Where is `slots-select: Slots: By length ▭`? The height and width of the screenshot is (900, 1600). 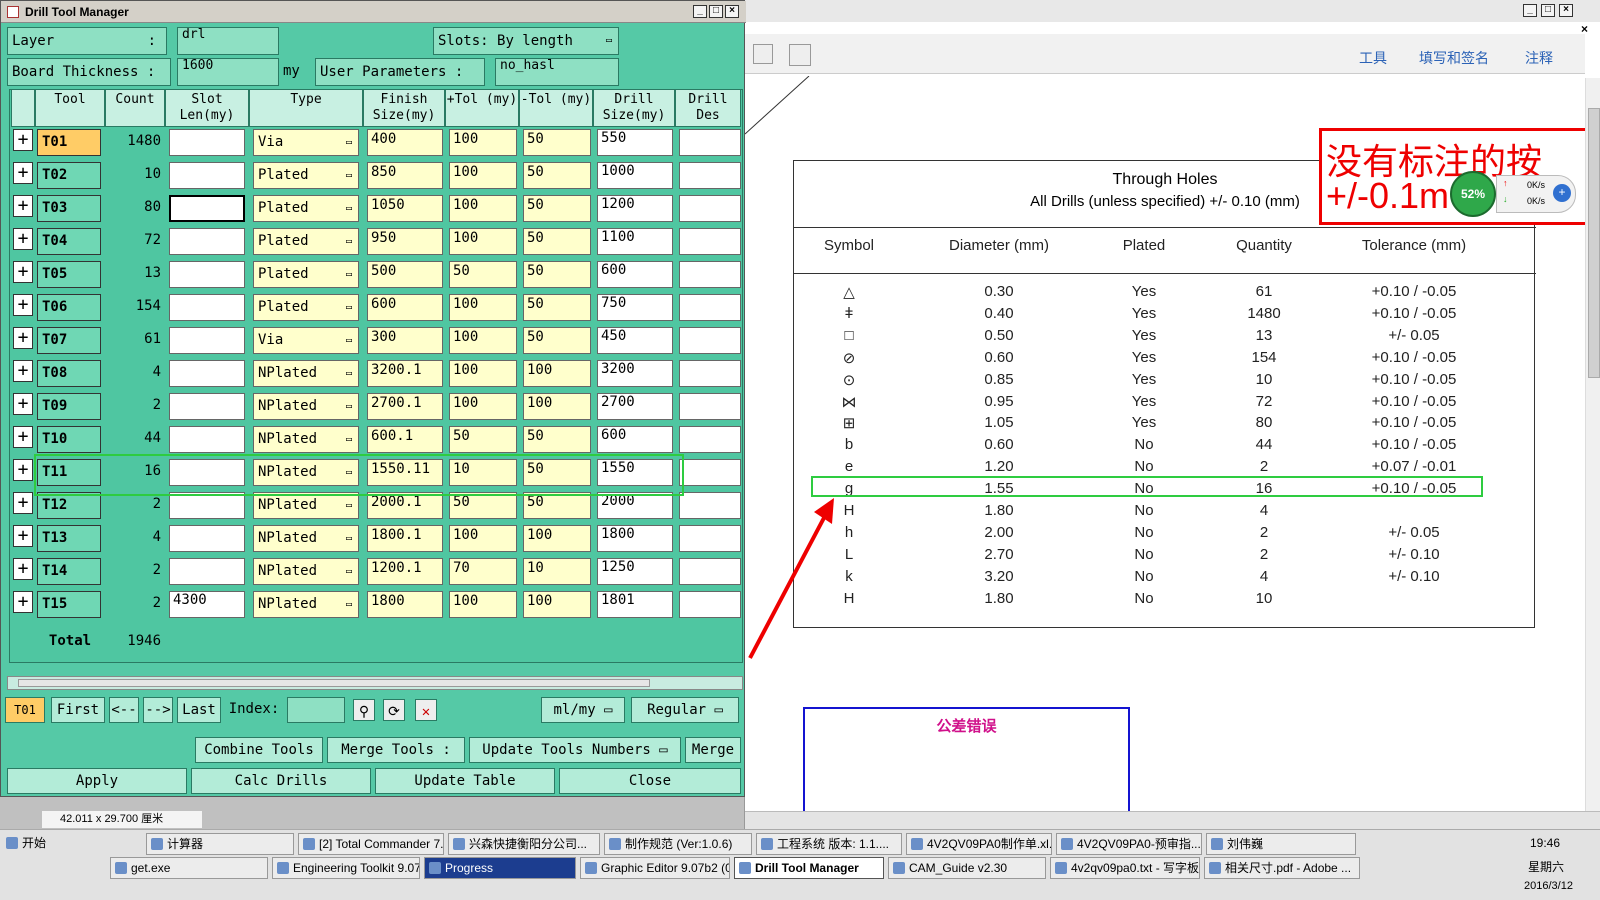 slots-select: Slots: By length ▭ is located at coordinates (526, 41).